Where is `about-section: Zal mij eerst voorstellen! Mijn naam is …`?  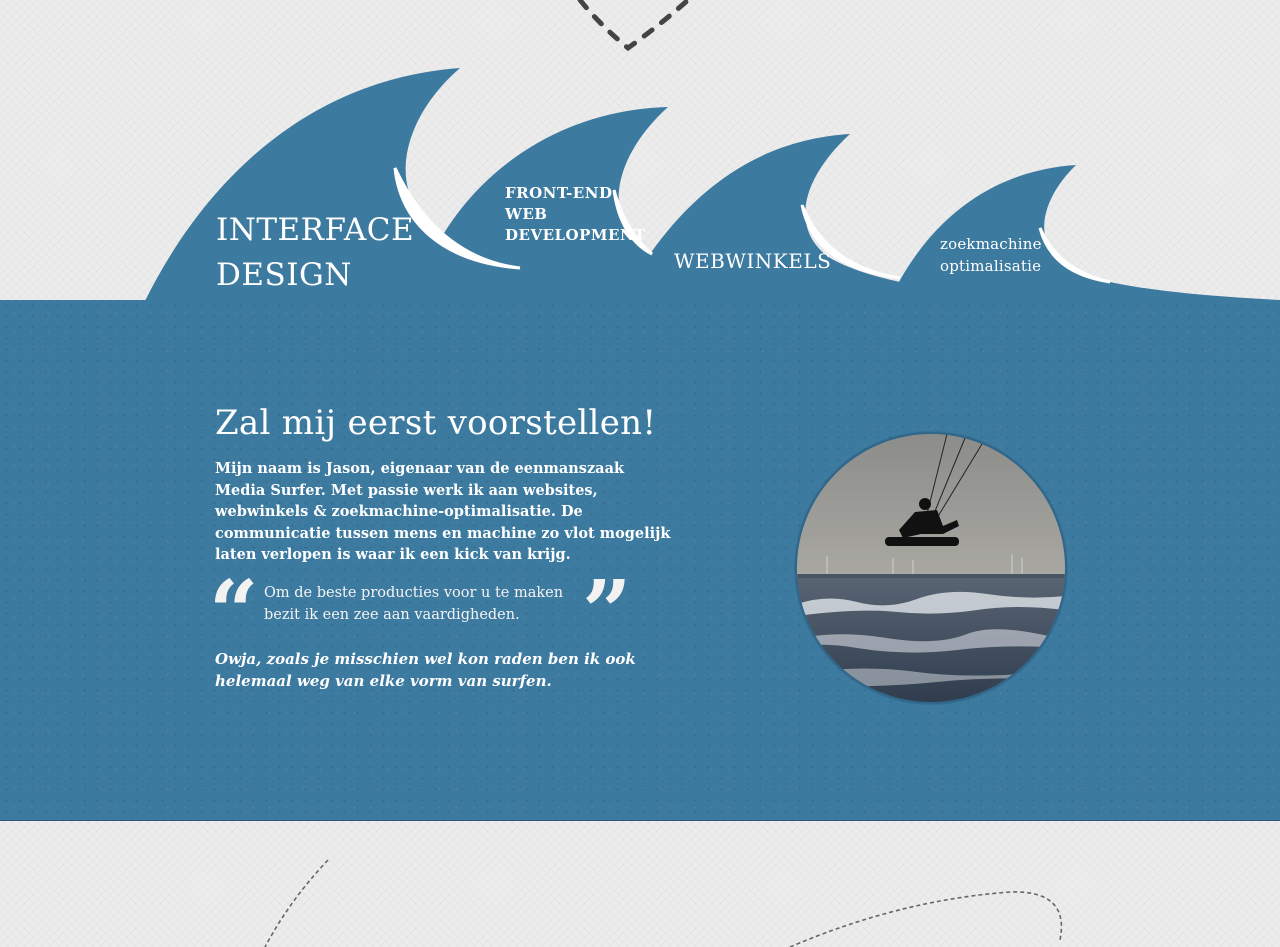
about-section: Zal mij eerst voorstellen! Mijn naam is … is located at coordinates (442, 546).